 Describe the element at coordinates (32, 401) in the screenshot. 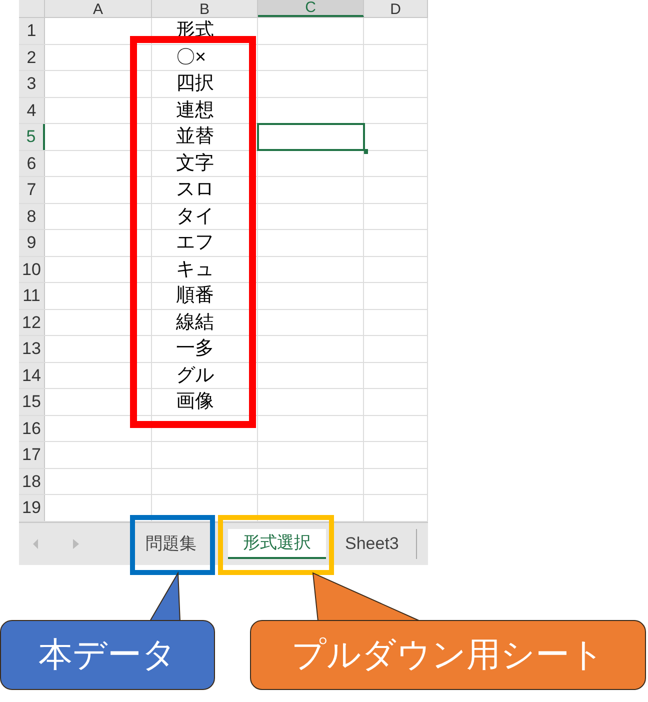

I see `row-header: 15` at that location.